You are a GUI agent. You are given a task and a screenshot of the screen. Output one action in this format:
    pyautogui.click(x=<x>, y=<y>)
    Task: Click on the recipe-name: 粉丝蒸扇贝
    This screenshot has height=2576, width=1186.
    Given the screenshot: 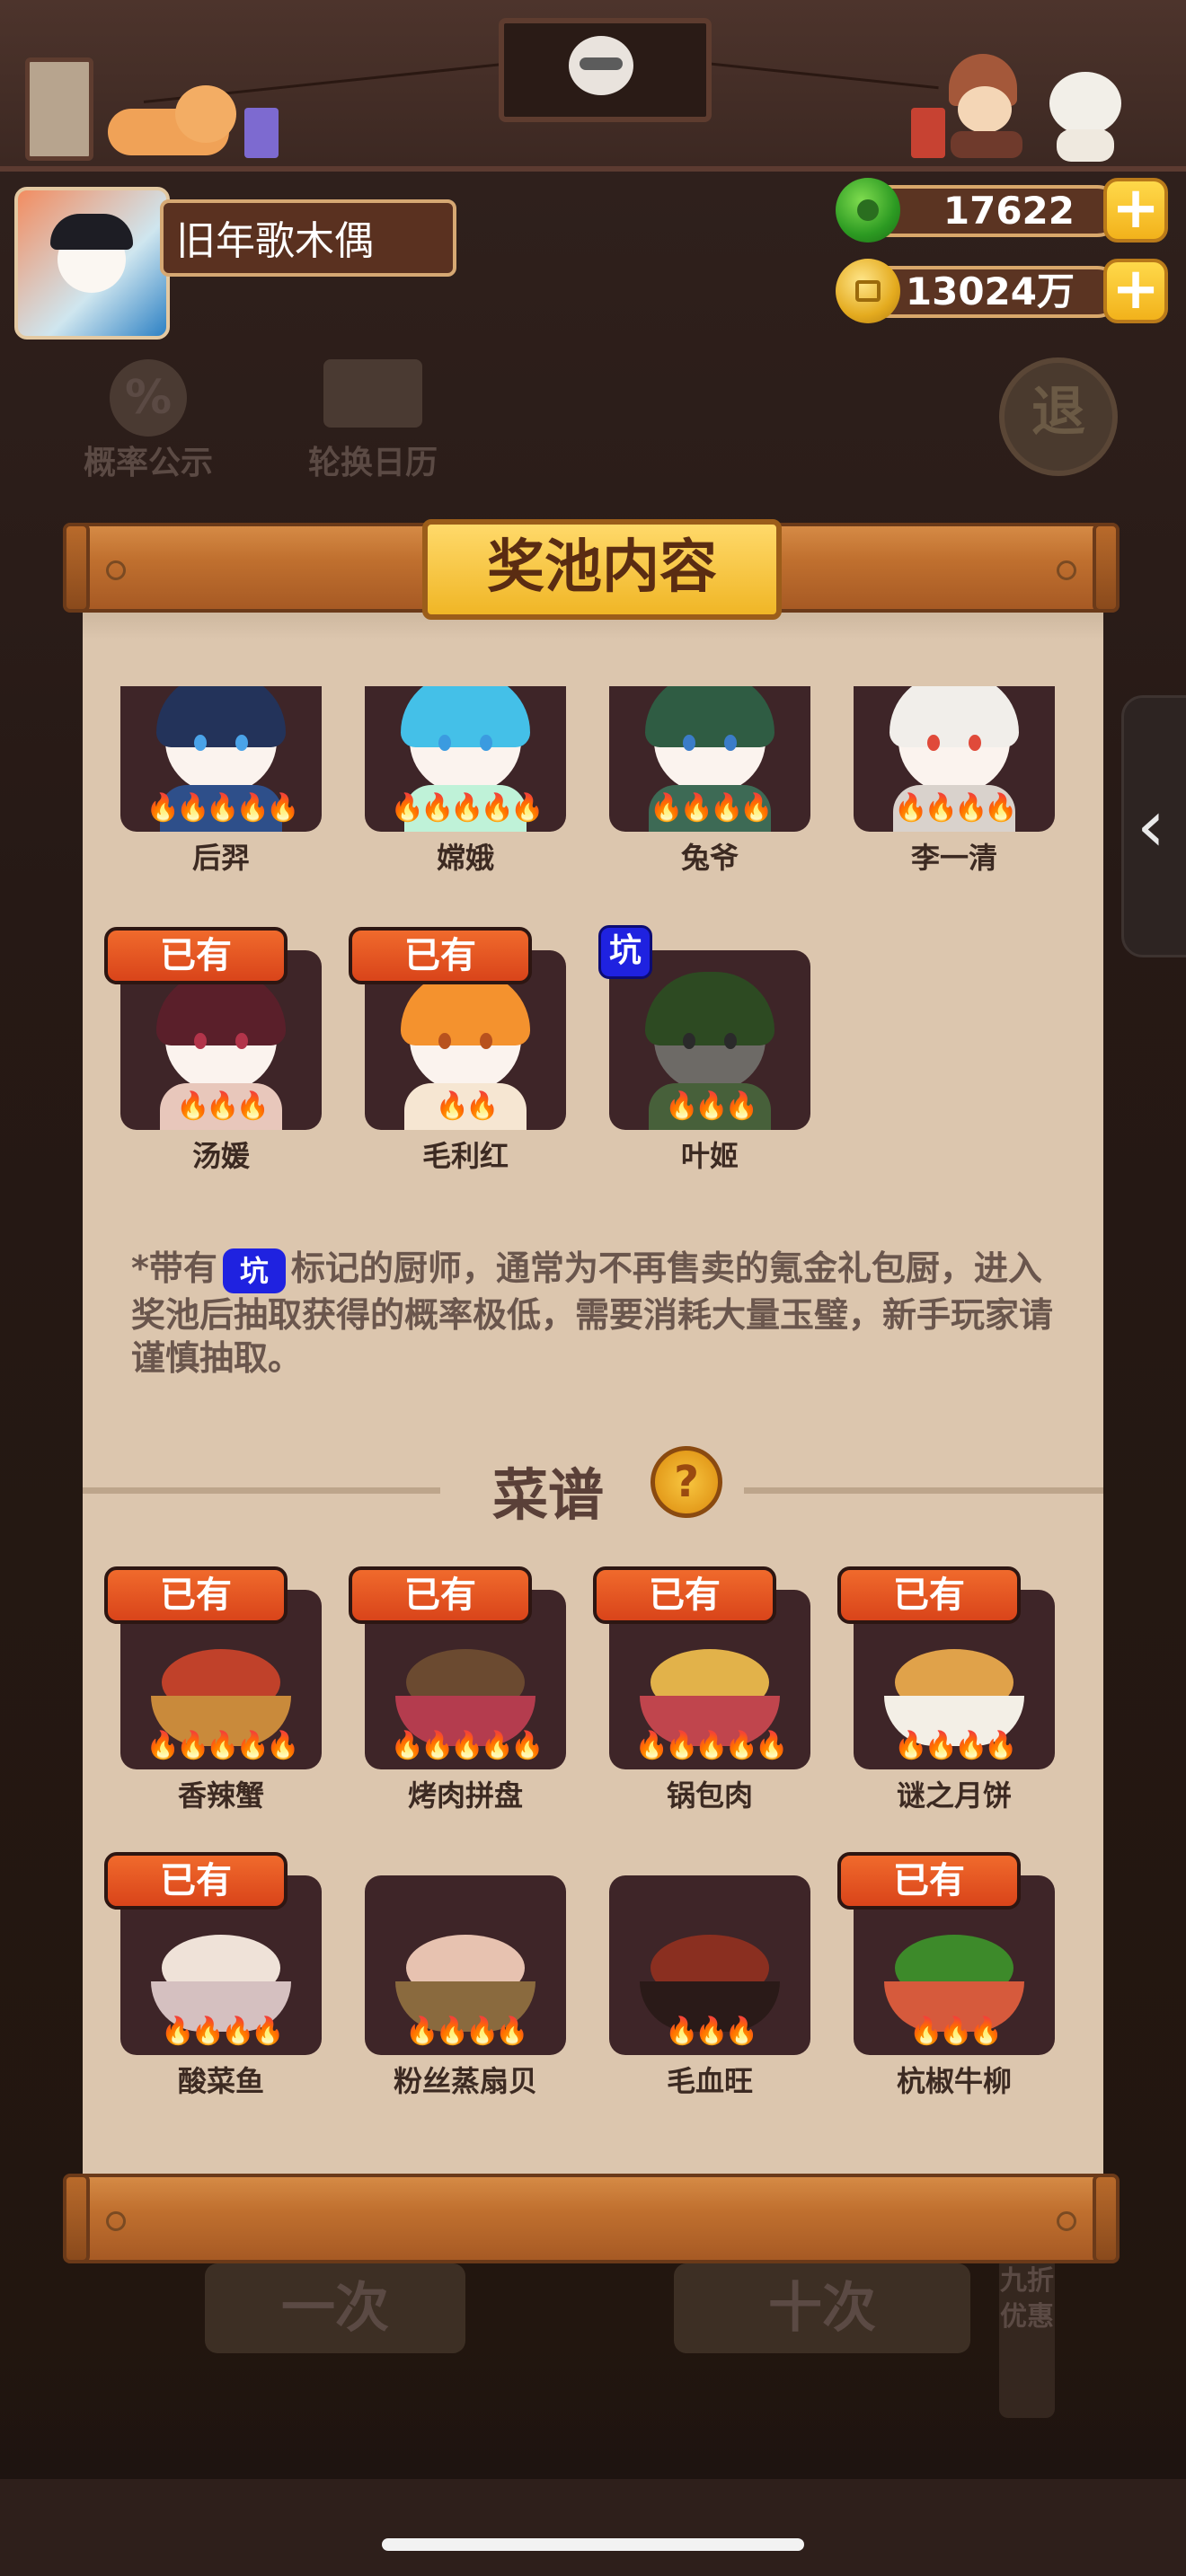 What is the action you would take?
    pyautogui.click(x=465, y=2081)
    